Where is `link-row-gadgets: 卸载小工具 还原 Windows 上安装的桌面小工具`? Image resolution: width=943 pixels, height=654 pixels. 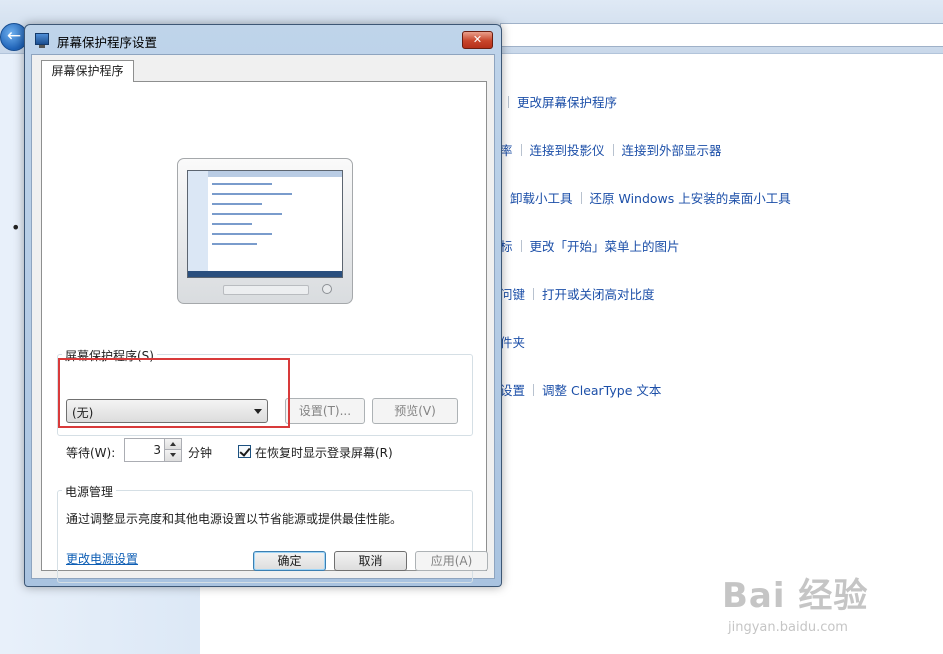 link-row-gadgets: 卸载小工具 还原 Windows 上安装的桌面小工具 is located at coordinates (650, 199).